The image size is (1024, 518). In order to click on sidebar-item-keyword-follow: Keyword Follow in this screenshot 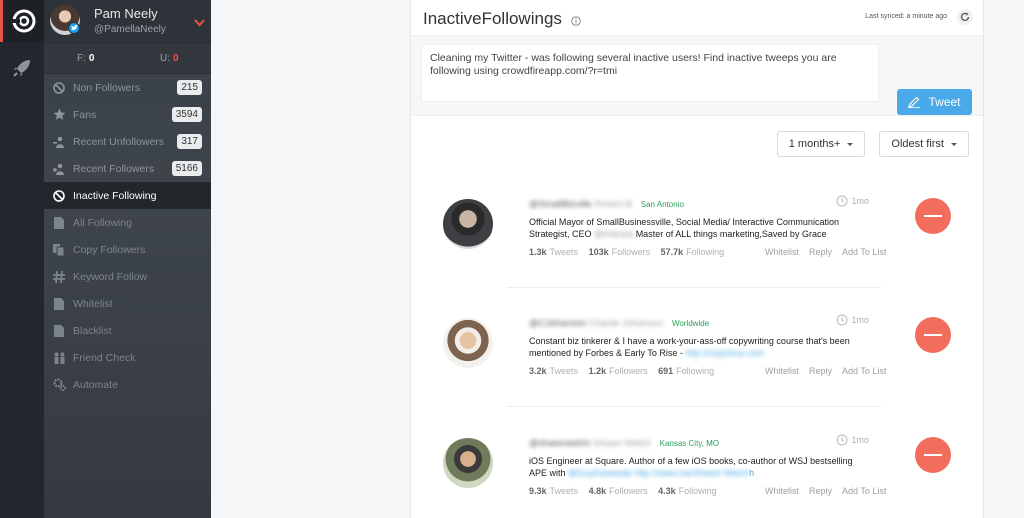, I will do `click(127, 276)`.